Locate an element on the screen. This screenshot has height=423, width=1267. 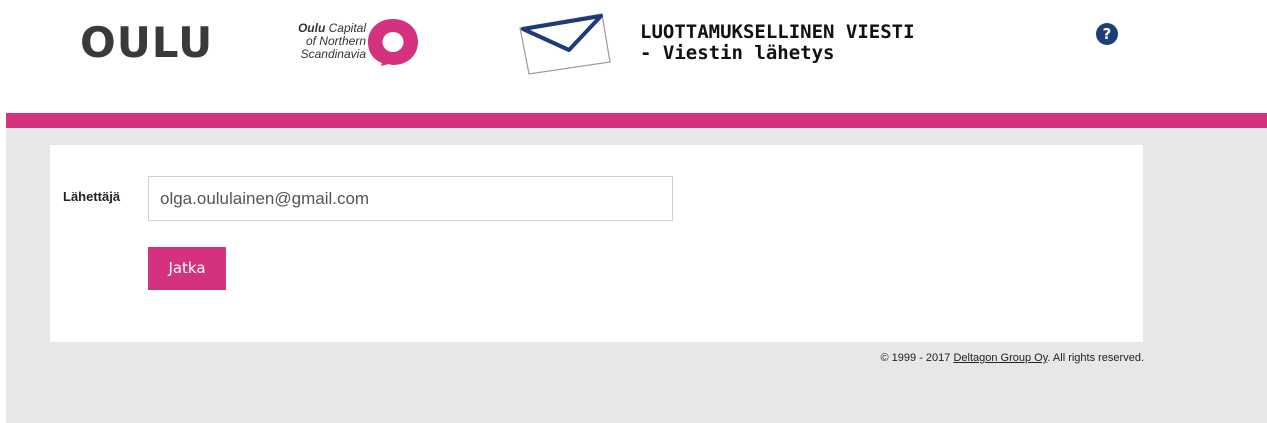
envelope-icon is located at coordinates (565, 44).